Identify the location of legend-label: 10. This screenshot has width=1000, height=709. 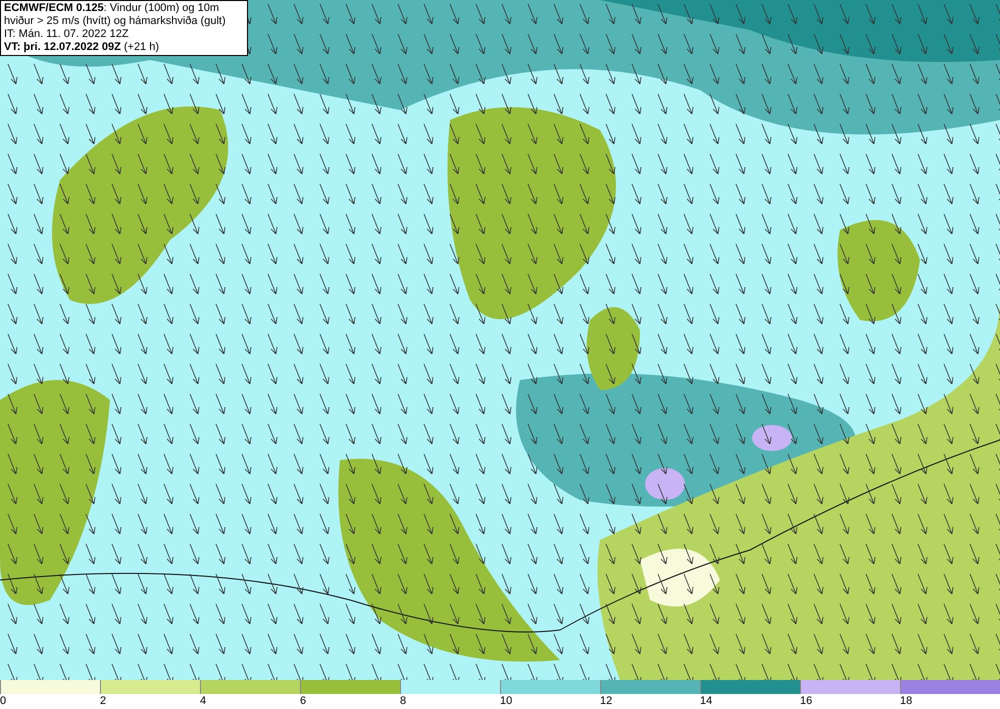
(506, 701).